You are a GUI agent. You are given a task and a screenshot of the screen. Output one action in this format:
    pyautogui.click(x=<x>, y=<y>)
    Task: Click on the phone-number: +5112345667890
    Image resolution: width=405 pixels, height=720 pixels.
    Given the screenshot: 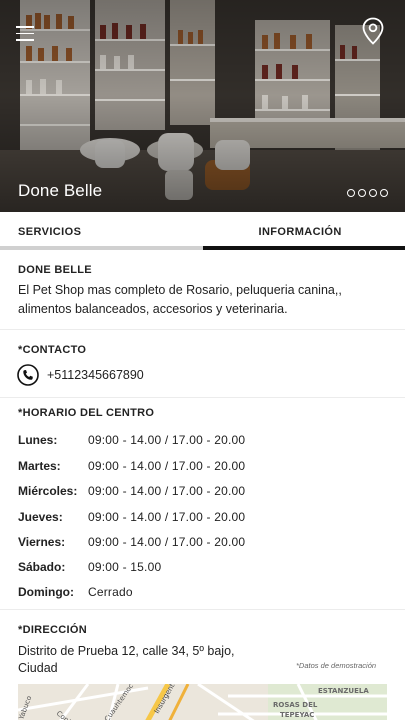 What is the action you would take?
    pyautogui.click(x=95, y=375)
    